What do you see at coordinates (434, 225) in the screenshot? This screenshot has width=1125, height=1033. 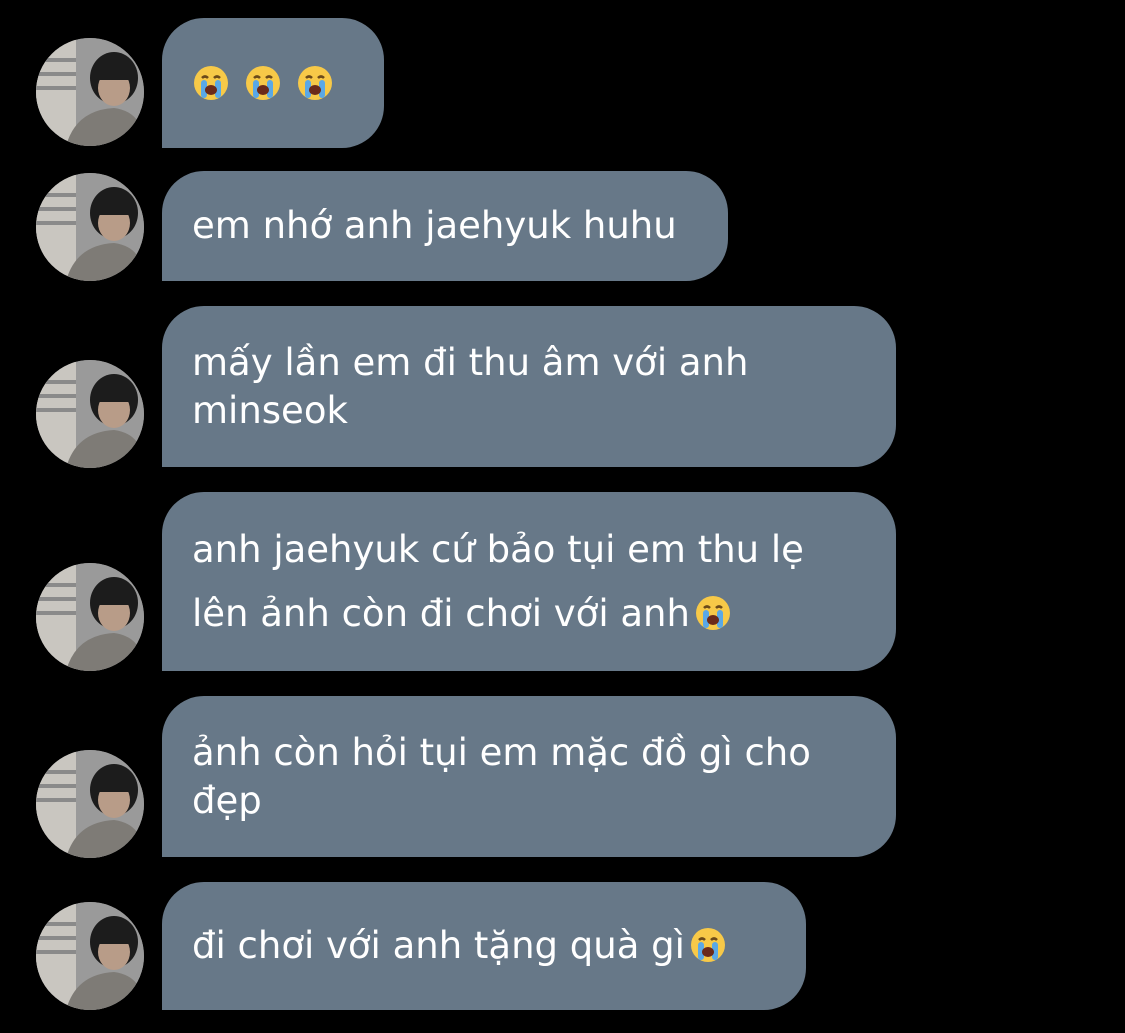 I see `message-text: em nhớ anh jaehyuk huhu` at bounding box center [434, 225].